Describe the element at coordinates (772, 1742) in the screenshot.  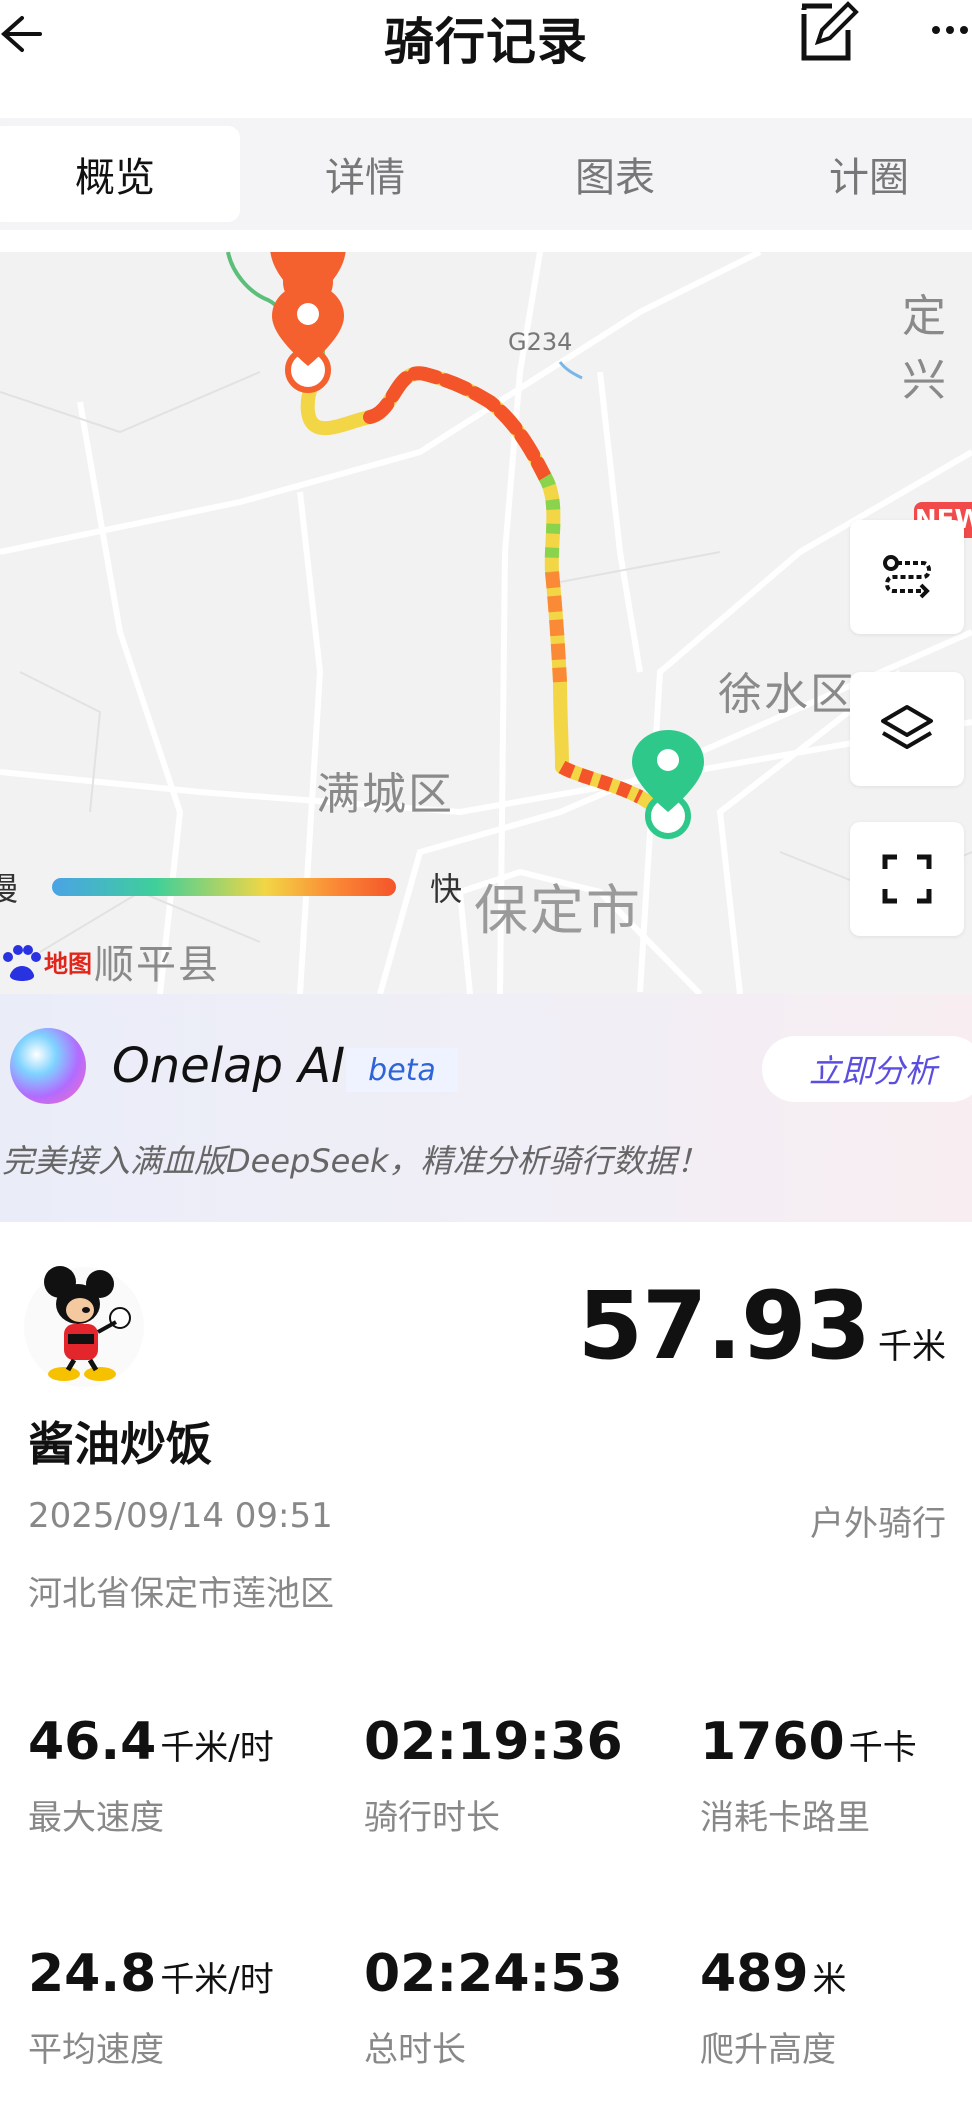
I see `stat-value: 1760` at that location.